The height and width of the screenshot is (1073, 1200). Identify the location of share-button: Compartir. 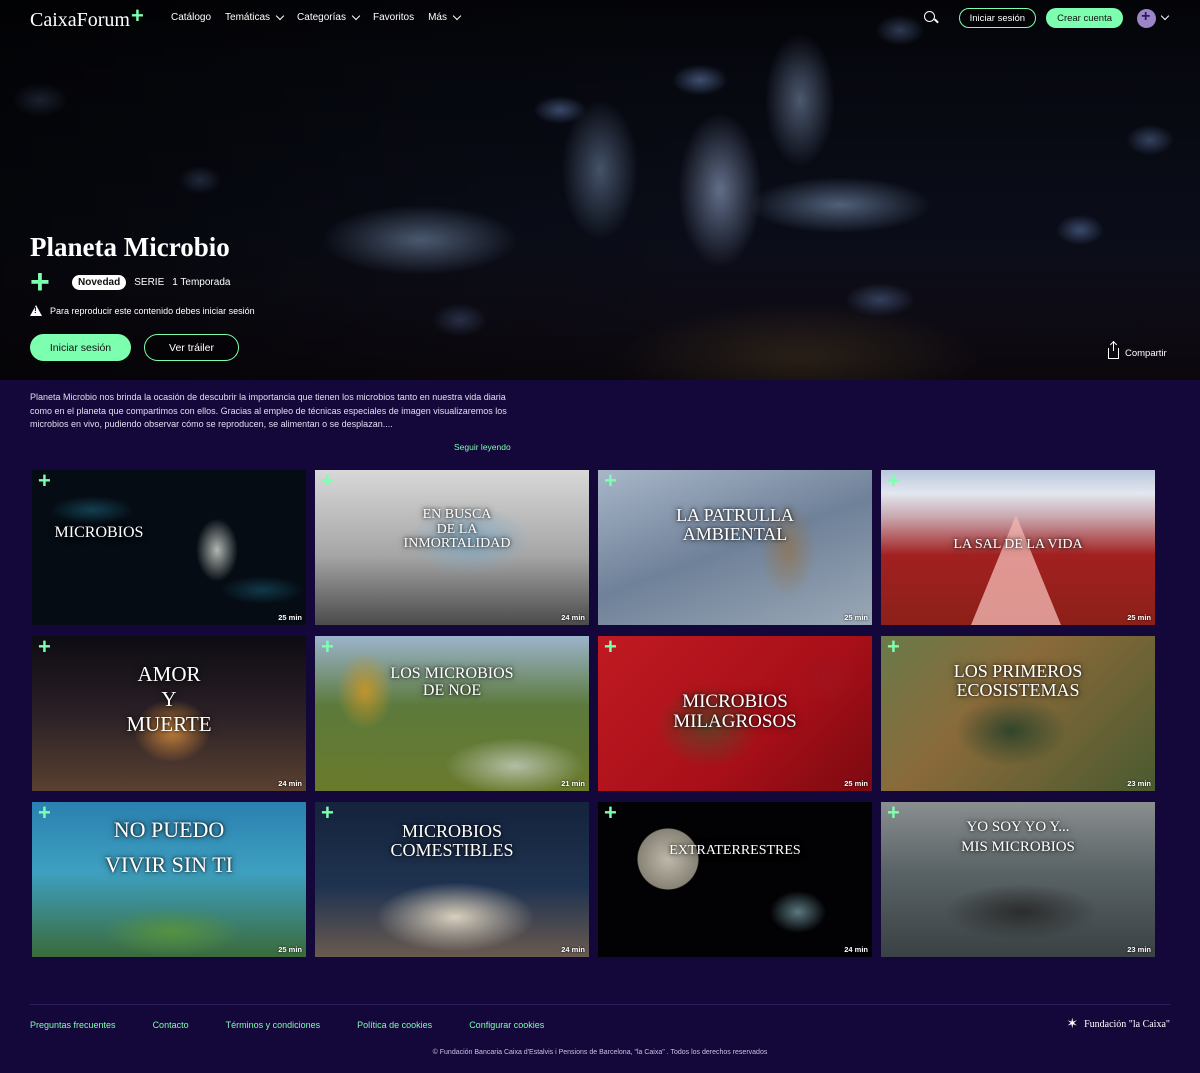
(1137, 350).